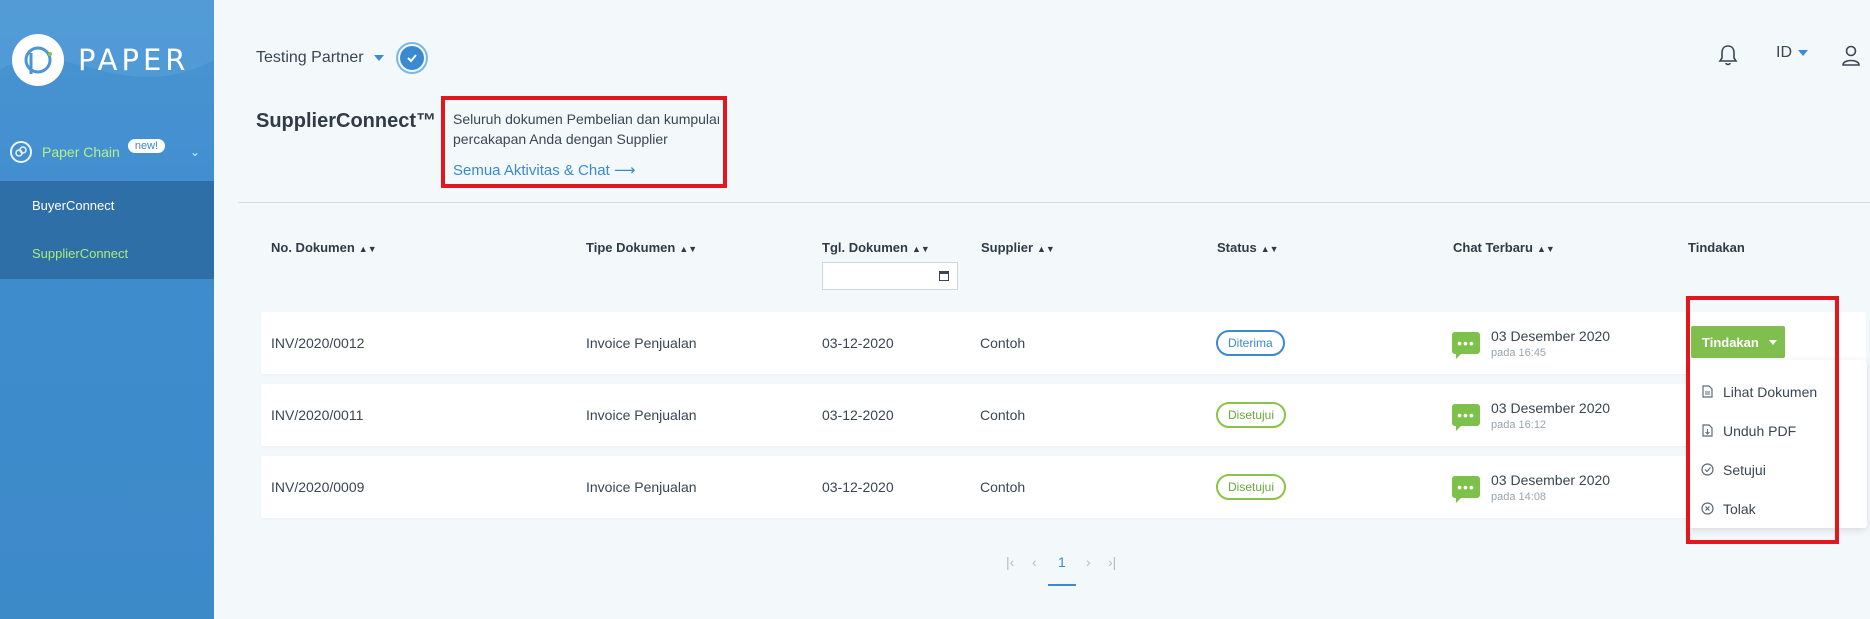 Image resolution: width=1870 pixels, height=619 pixels. I want to click on language-selector: ID, so click(1792, 53).